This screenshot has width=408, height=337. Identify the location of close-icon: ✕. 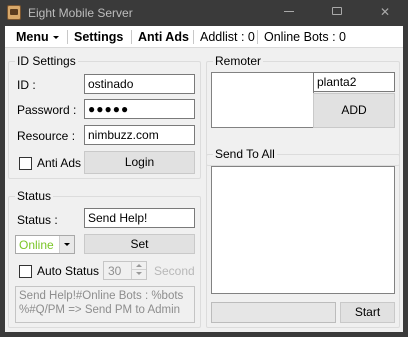
(385, 12).